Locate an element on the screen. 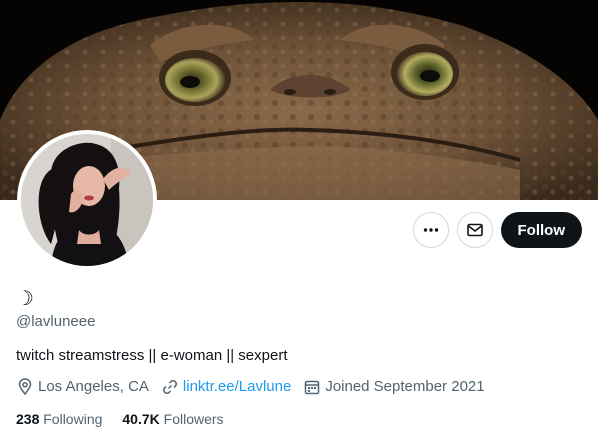 This screenshot has width=598, height=428. more-horizontal-icon is located at coordinates (430, 230).